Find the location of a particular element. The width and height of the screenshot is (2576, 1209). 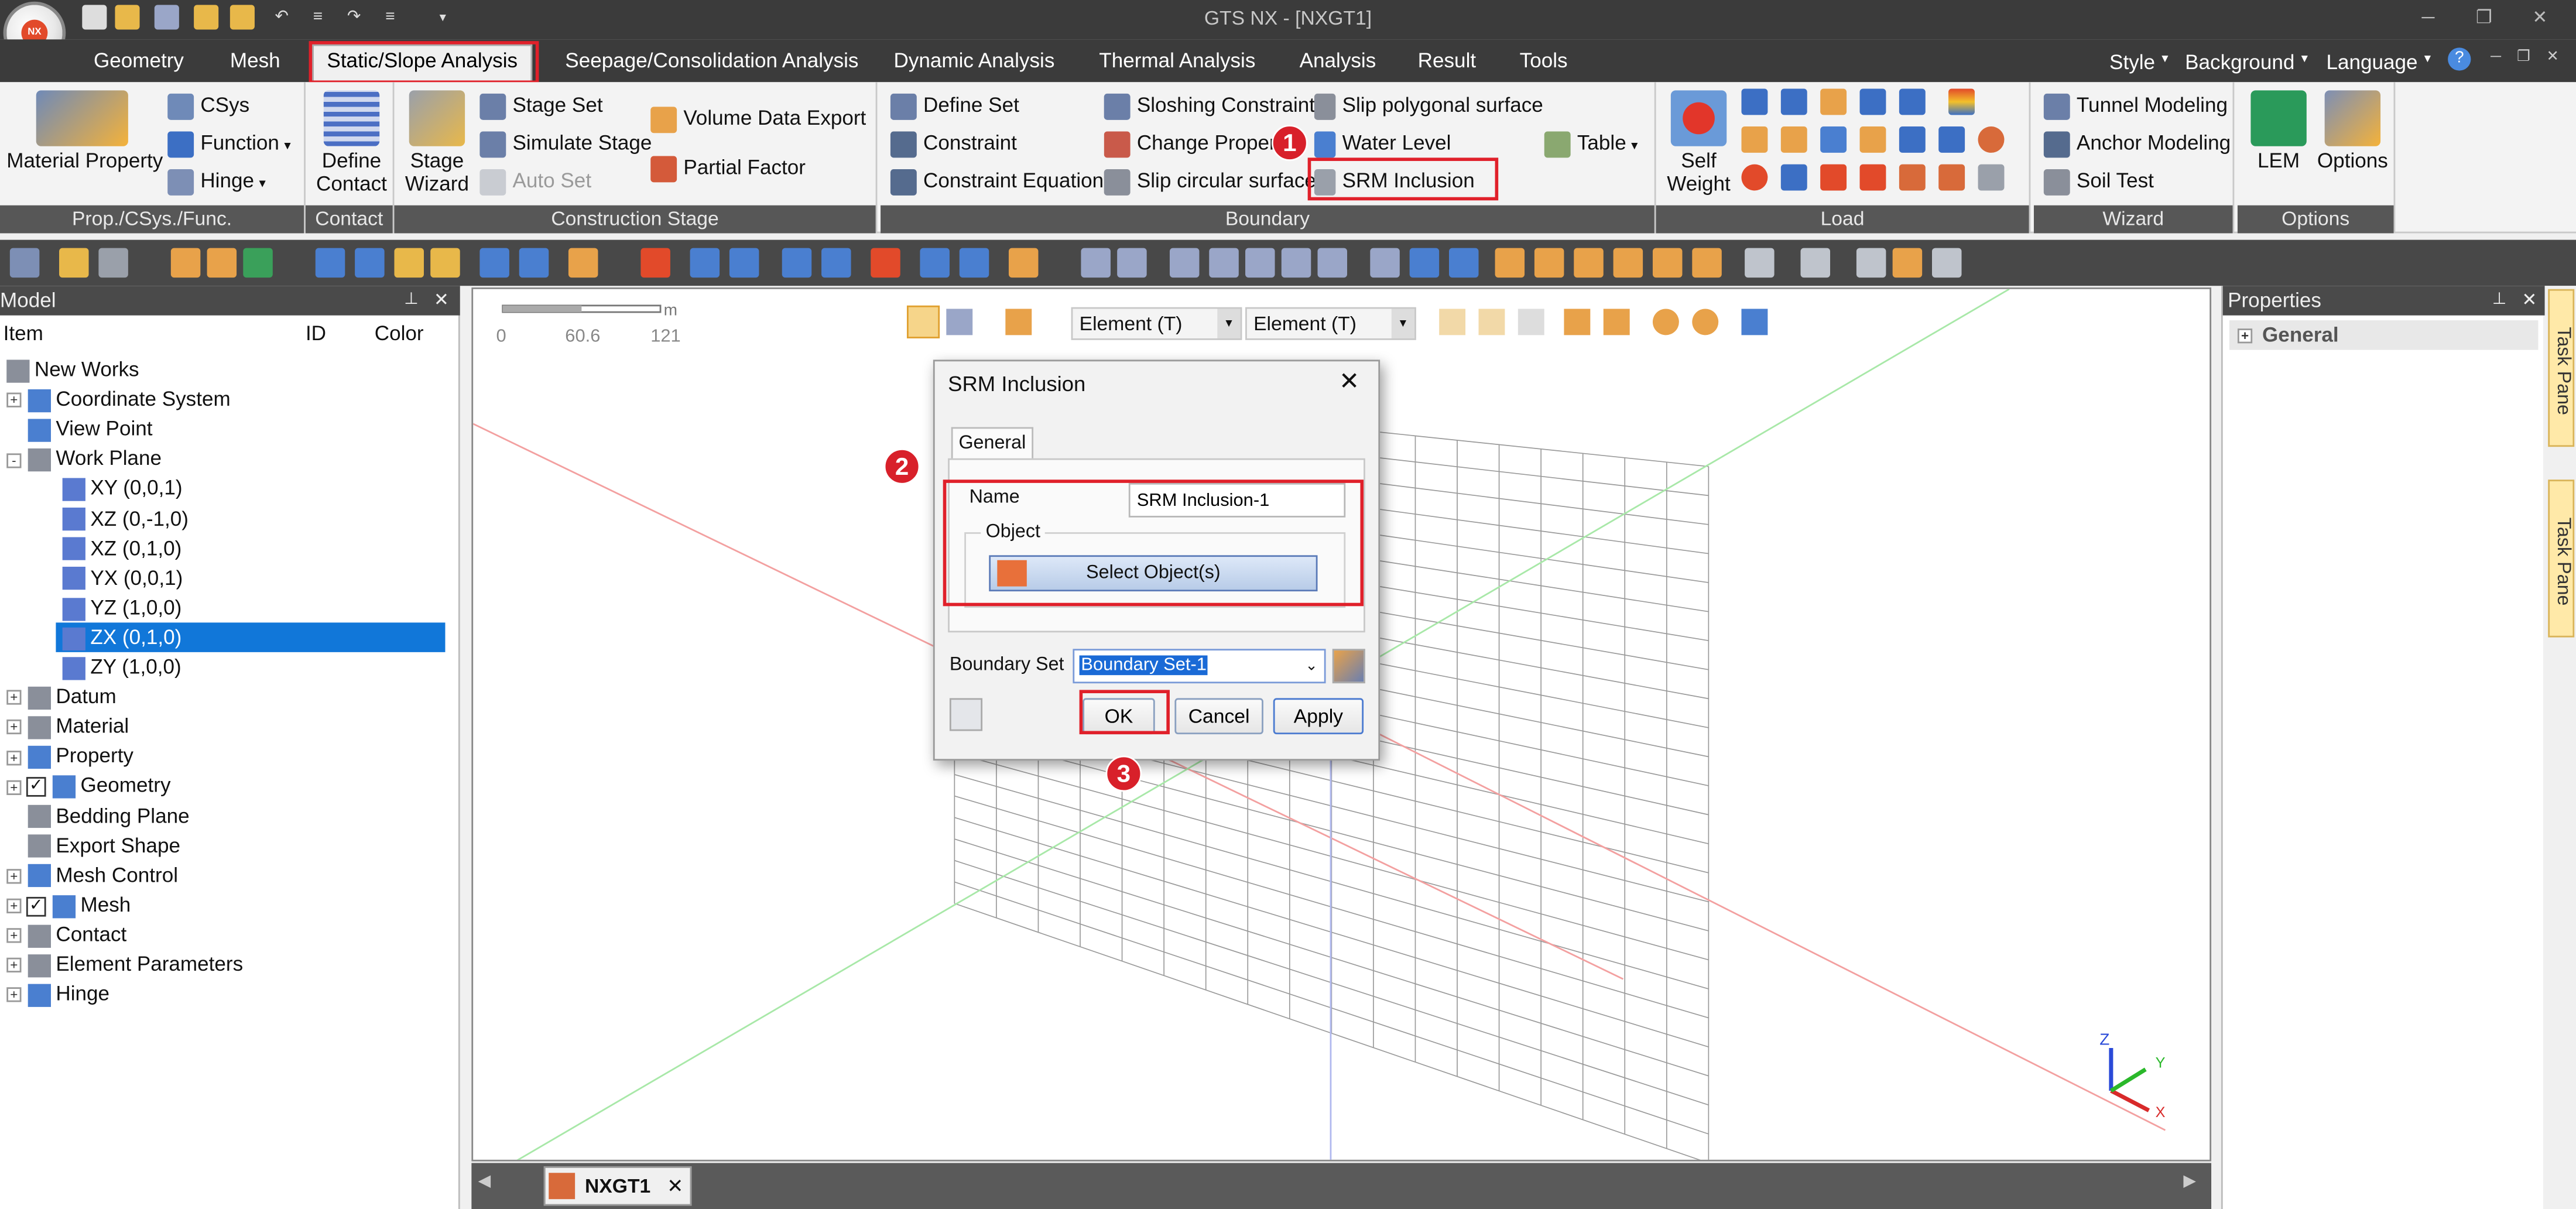

soil-test-button: Soil Test is located at coordinates (2098, 181).